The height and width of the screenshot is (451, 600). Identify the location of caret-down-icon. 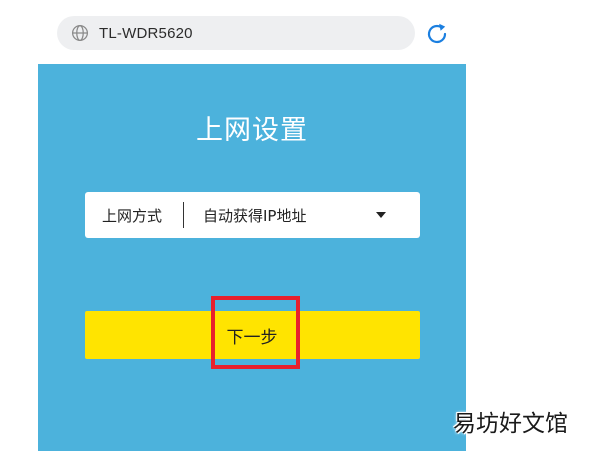
(381, 215).